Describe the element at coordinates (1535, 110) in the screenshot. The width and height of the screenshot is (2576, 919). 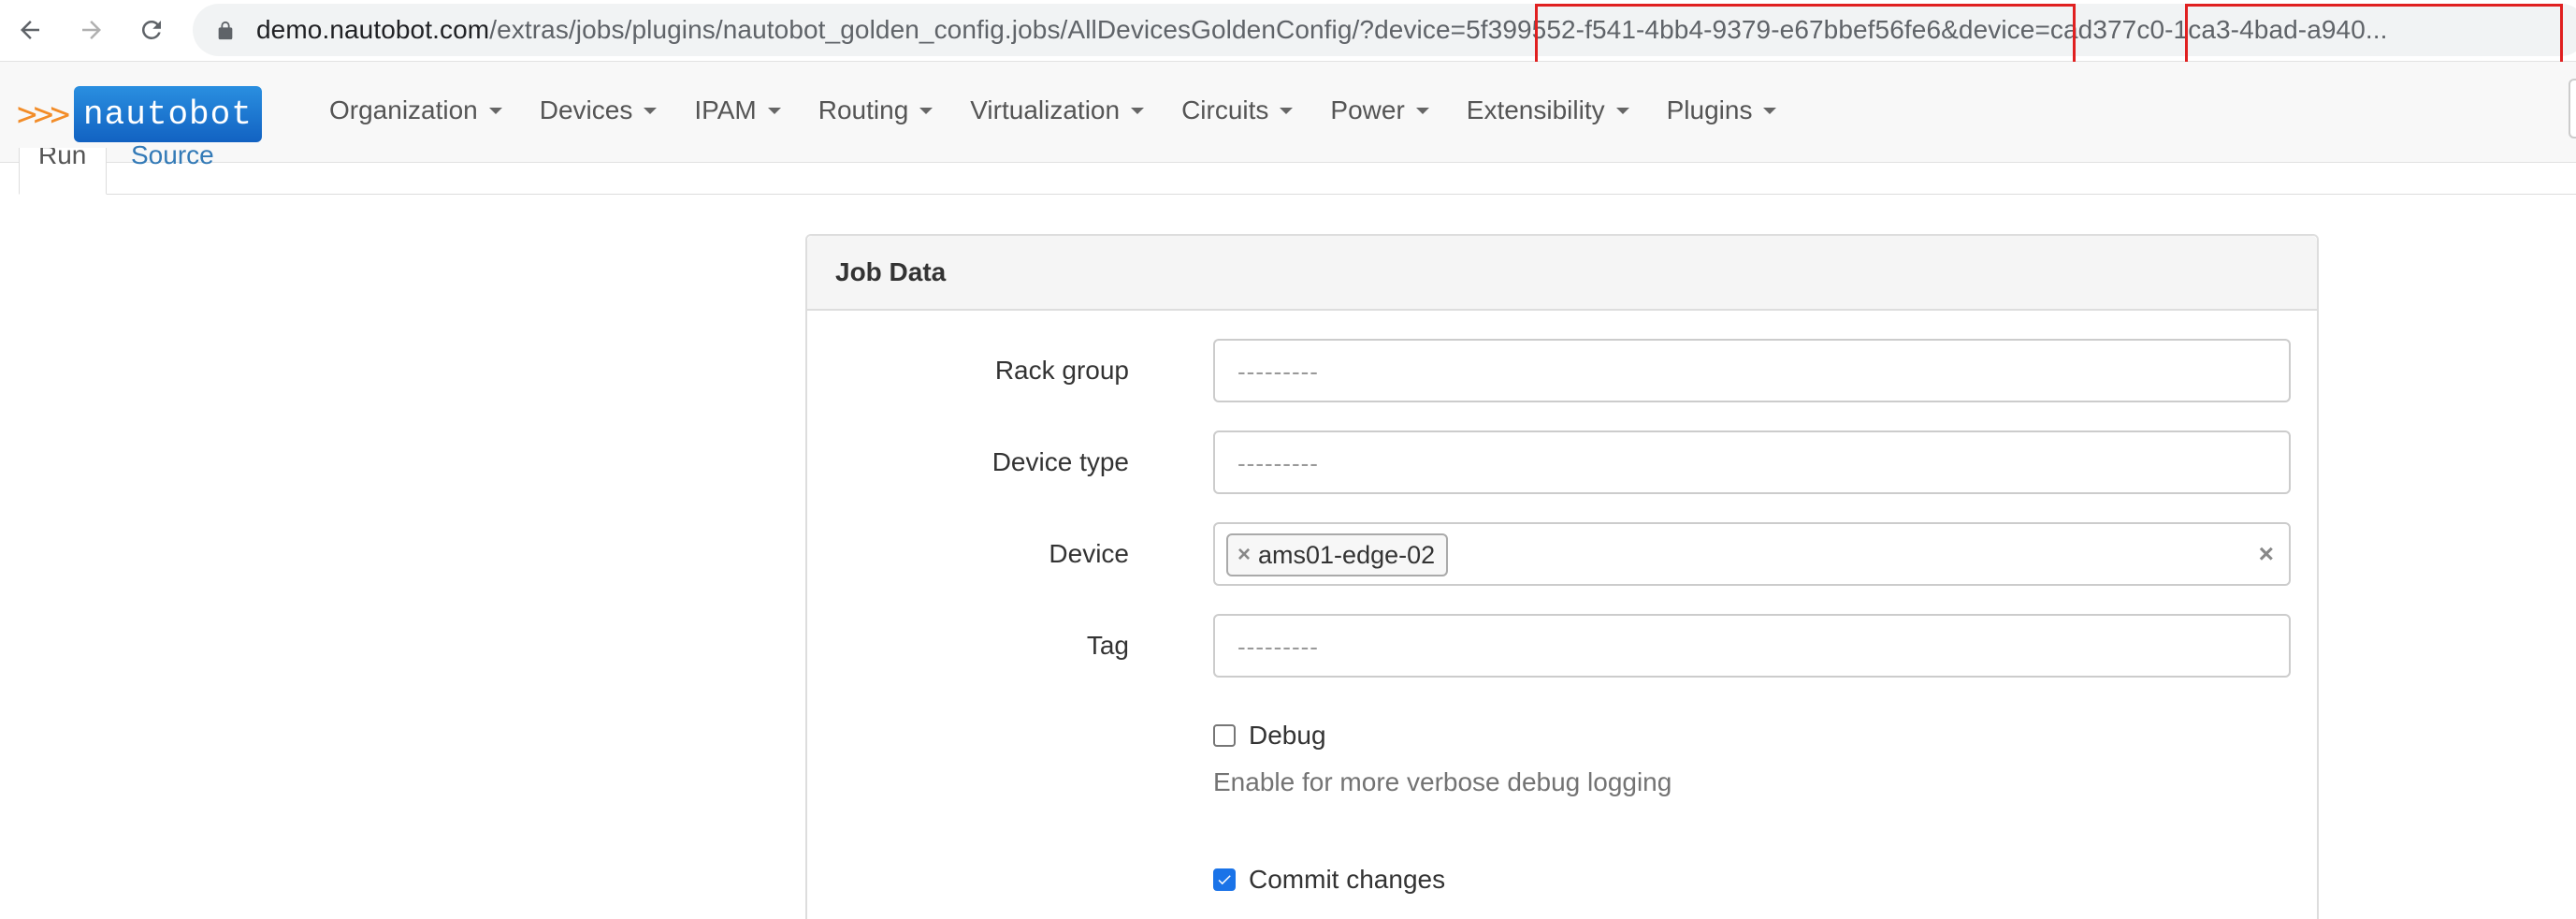
I see `nav-label: Extensibility` at that location.